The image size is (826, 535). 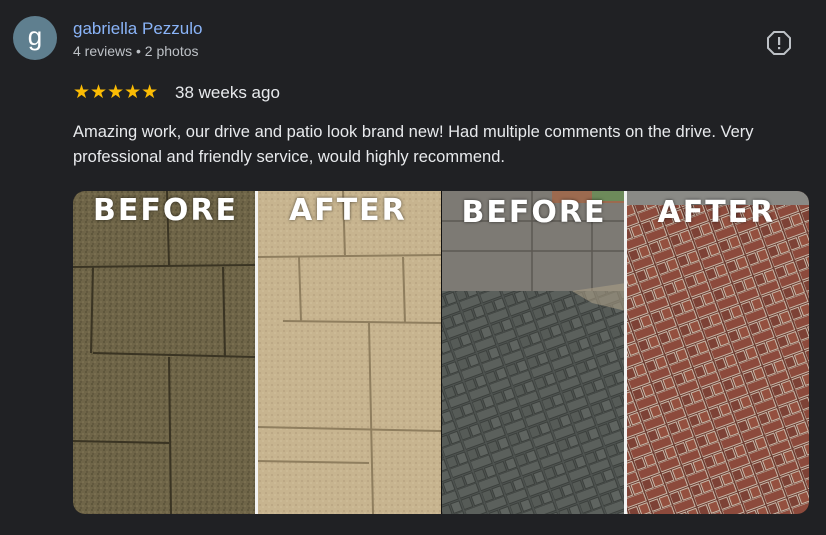 I want to click on reviewer-meta: 4 reviews • 2 photos, so click(x=136, y=51).